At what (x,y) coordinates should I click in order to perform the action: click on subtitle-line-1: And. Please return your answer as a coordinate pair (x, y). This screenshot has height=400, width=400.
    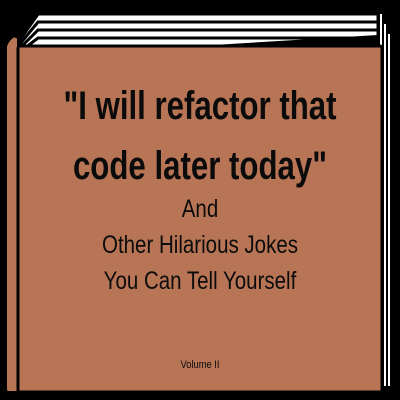
    Looking at the image, I should click on (200, 209).